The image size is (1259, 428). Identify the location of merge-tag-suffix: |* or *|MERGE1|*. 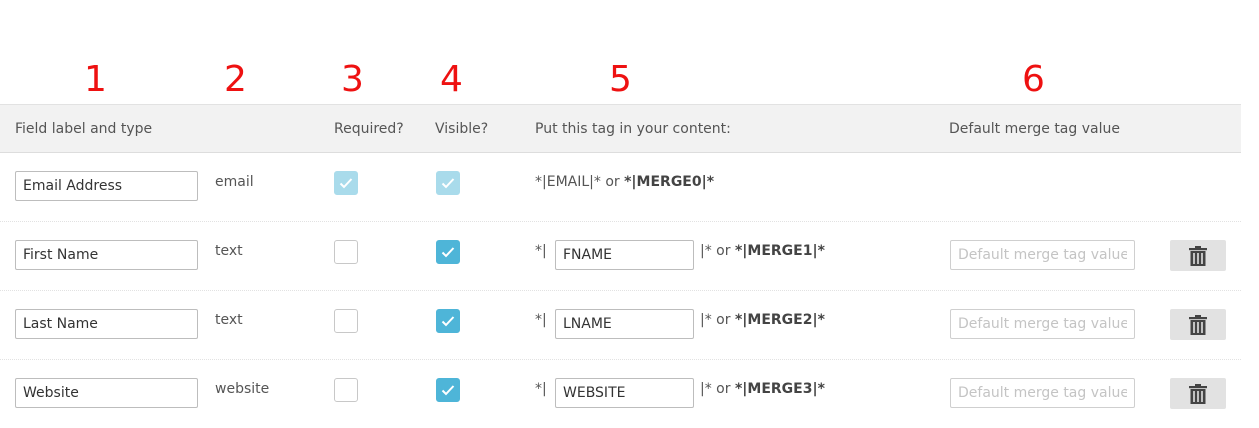
(762, 251).